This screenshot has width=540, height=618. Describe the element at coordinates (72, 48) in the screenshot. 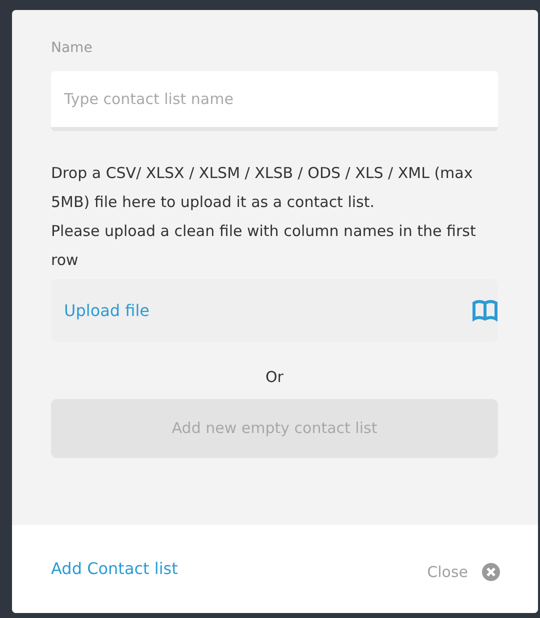

I see `field-label: Name` at that location.